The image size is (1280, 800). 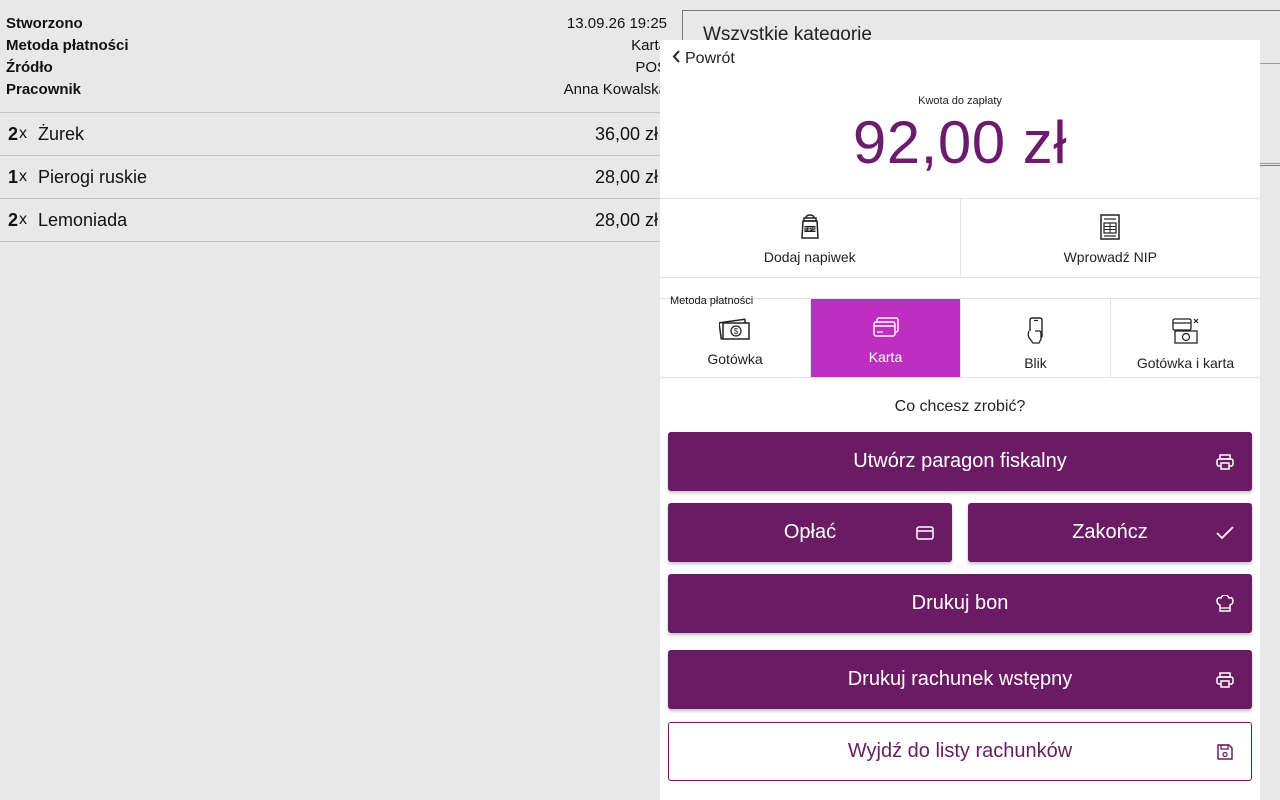 I want to click on button-label: Utwórz paragon fiskalny, so click(x=960, y=461).